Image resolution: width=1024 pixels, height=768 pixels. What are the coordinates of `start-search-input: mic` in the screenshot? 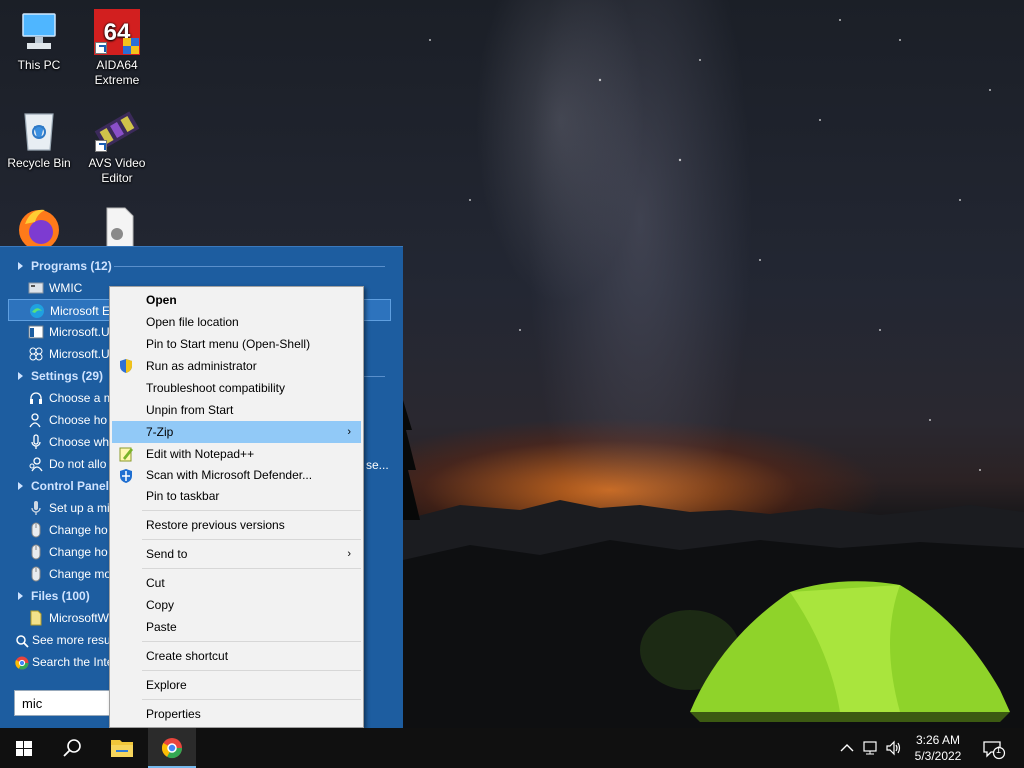 It's located at (69, 703).